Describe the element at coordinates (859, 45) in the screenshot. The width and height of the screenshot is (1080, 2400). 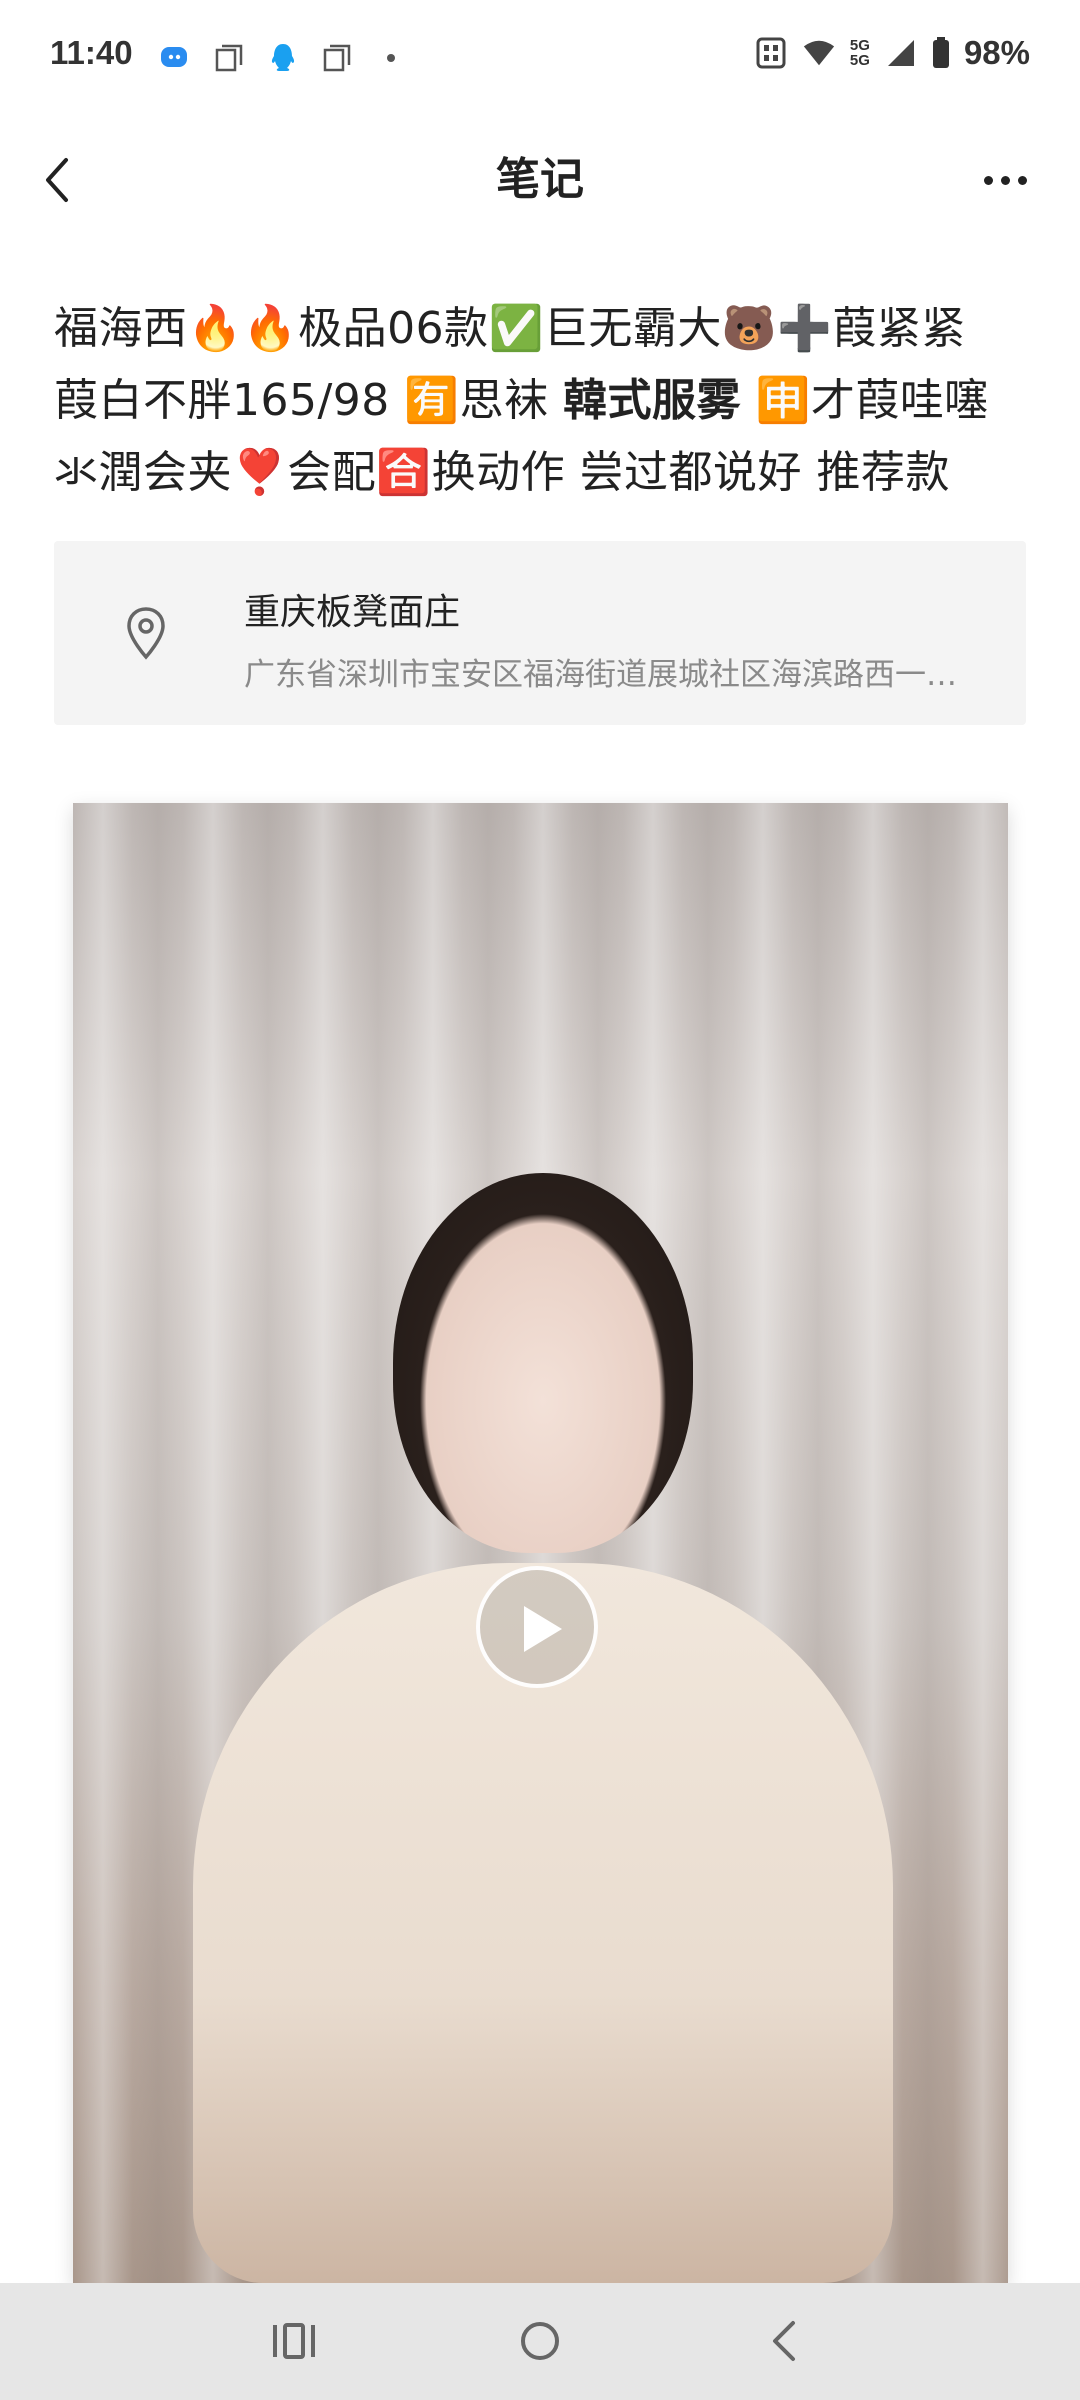
I see `network-label-top: 5G` at that location.